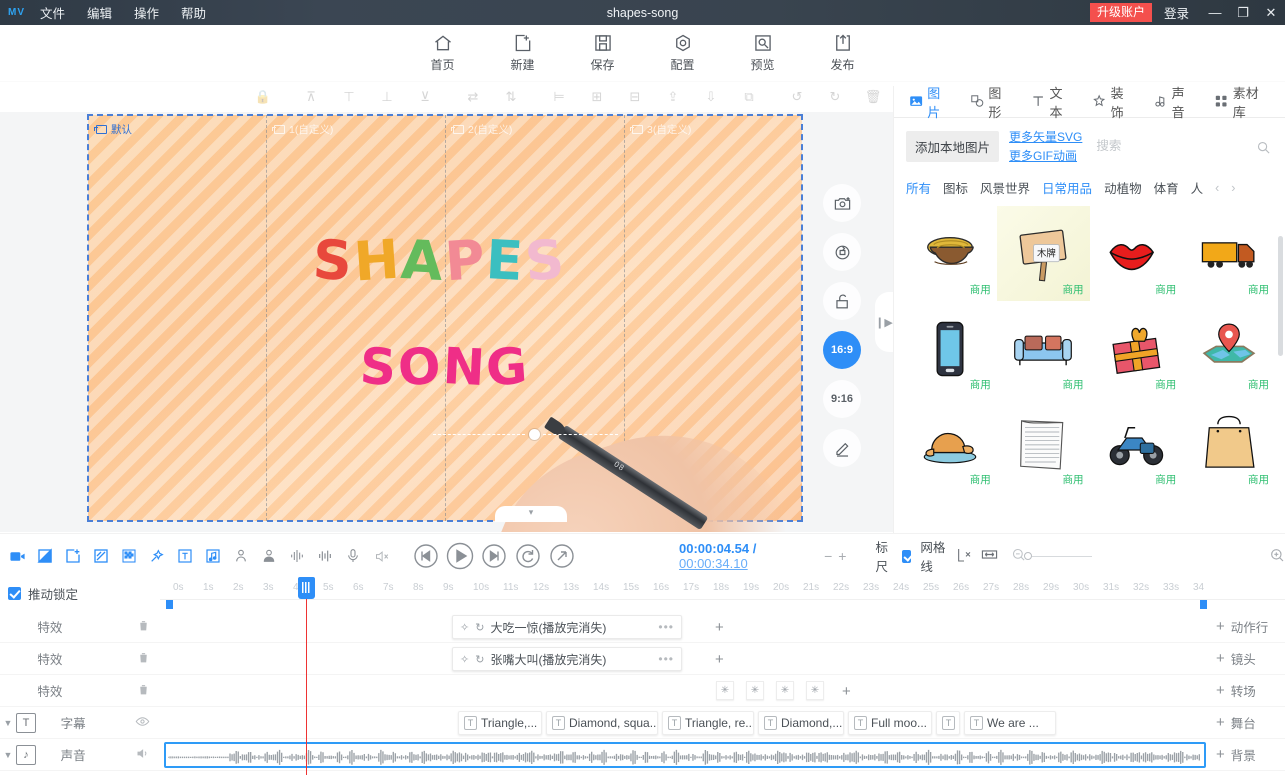  What do you see at coordinates (80, 723) in the screenshot?
I see `track-label-subtitle: ▼ T 字幕` at bounding box center [80, 723].